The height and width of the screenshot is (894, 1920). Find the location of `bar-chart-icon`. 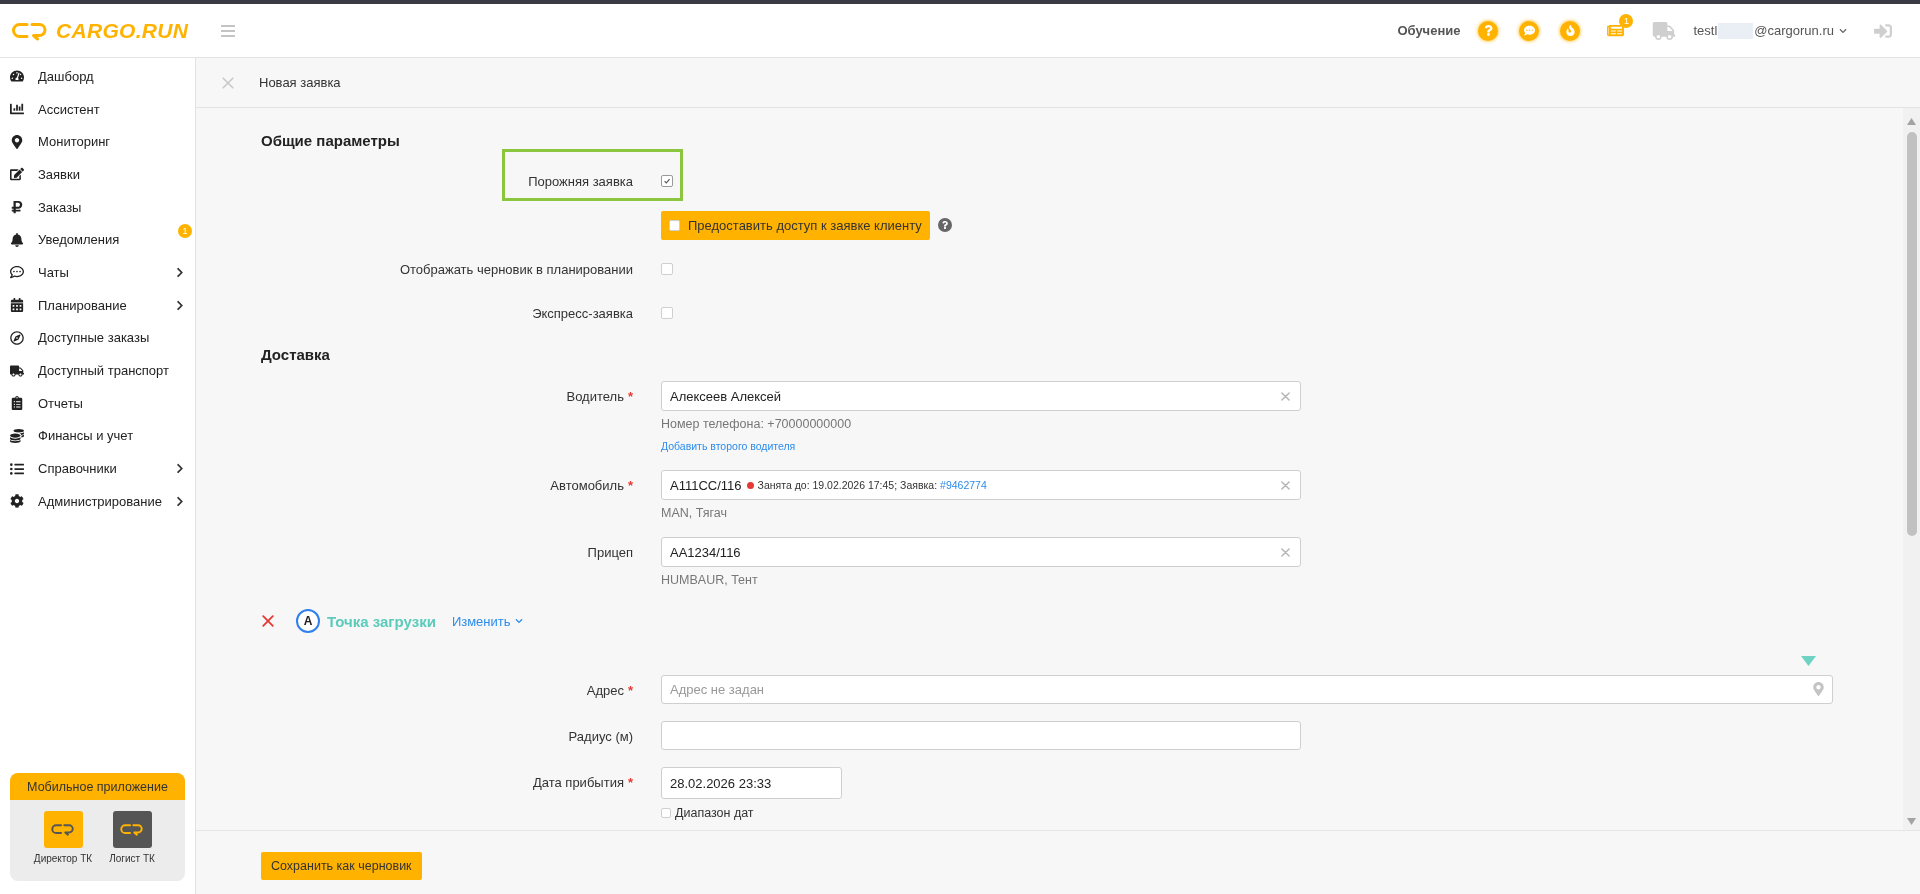

bar-chart-icon is located at coordinates (17, 109).